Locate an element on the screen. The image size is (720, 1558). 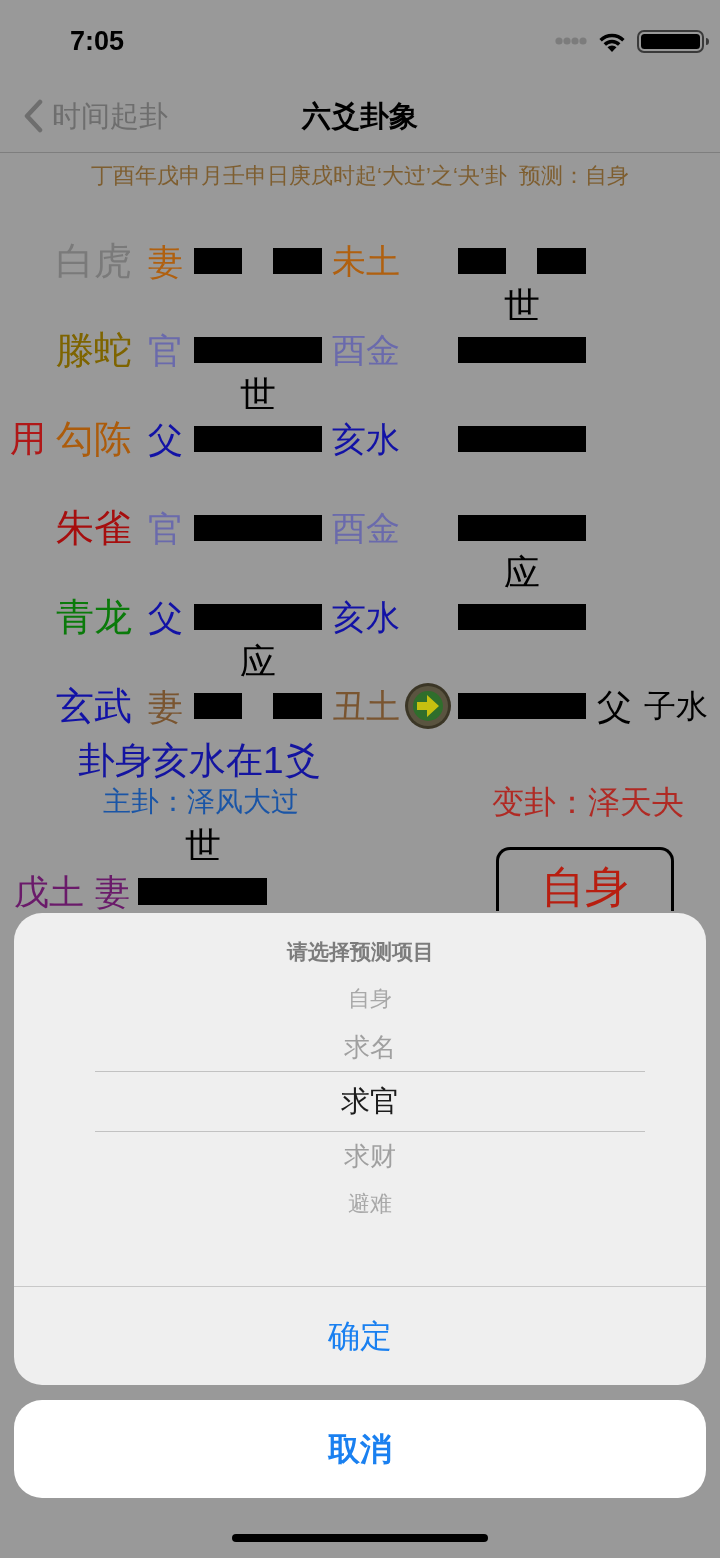
spirit-label: 勾陈 is located at coordinates (94, 439).